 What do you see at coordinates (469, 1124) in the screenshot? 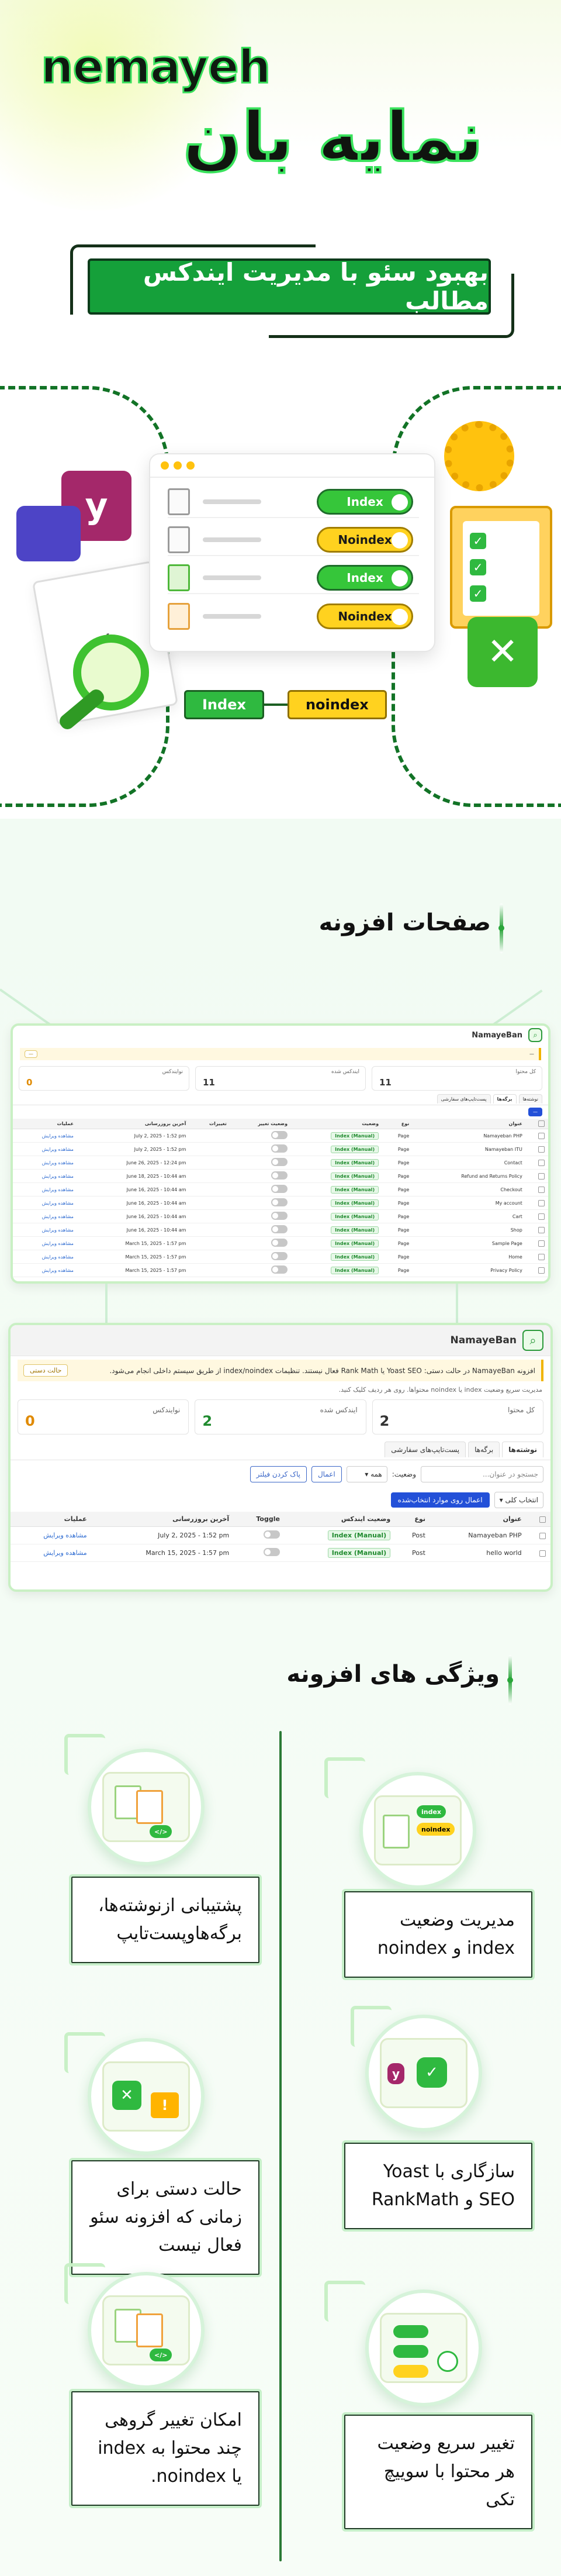
I see `col-title: عنوان` at bounding box center [469, 1124].